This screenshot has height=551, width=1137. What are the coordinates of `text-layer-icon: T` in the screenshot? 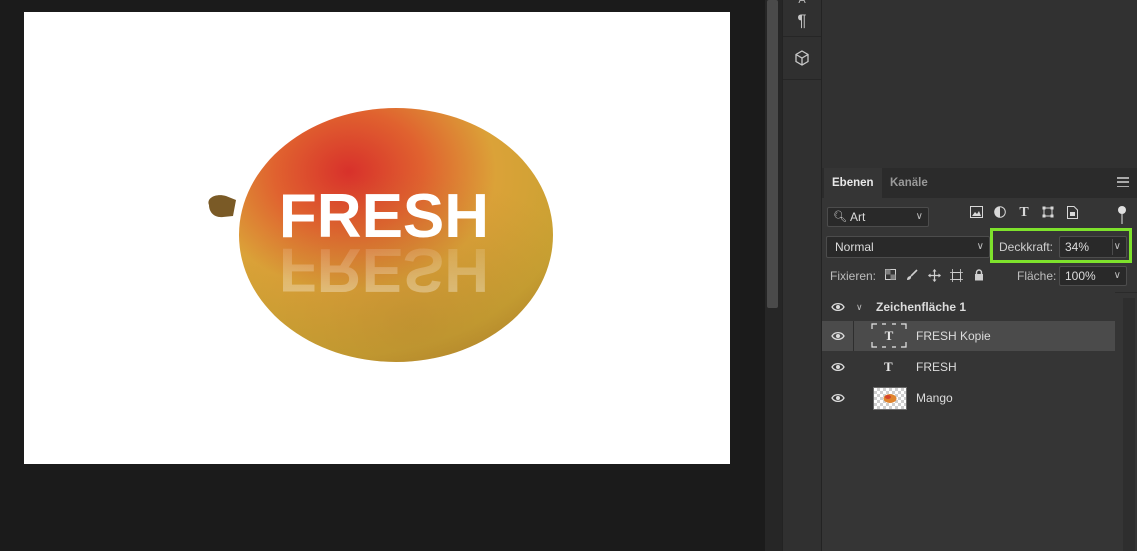 It's located at (888, 366).